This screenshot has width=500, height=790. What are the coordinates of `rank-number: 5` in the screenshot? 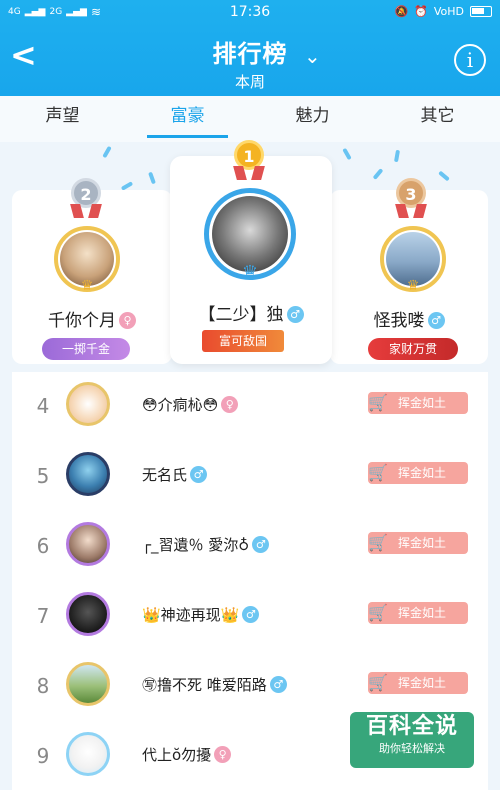 It's located at (43, 476).